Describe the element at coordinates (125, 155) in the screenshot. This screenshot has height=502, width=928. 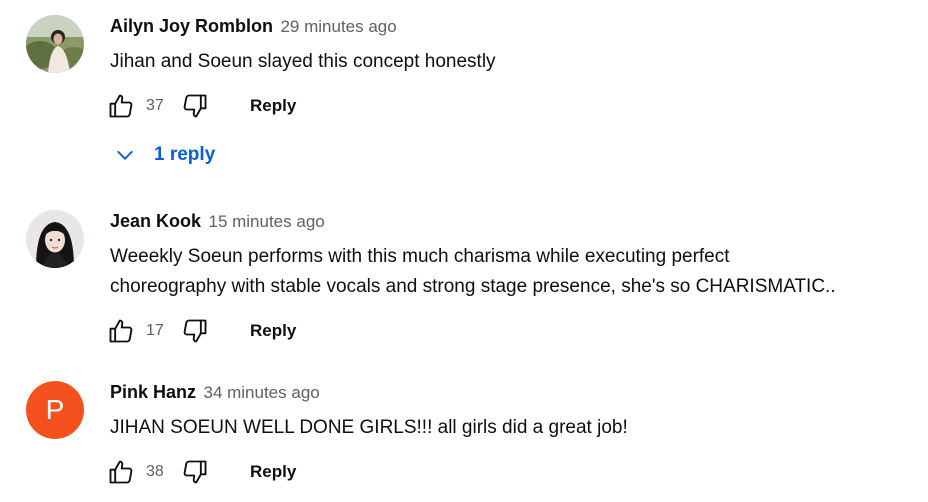
I see `chevron-down-icon` at that location.